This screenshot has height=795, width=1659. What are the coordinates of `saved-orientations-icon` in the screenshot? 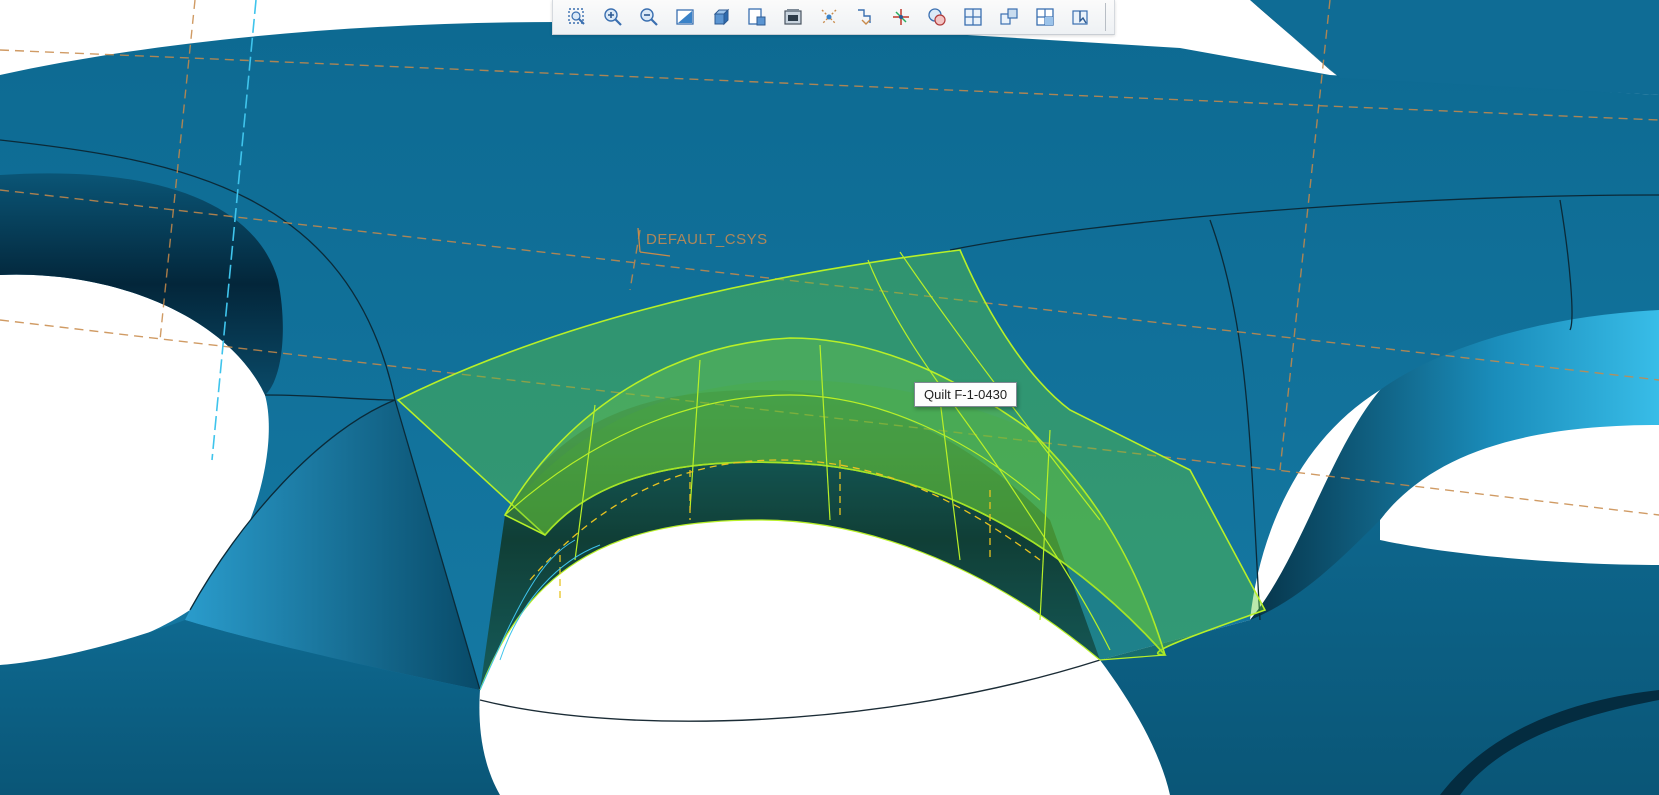 It's located at (757, 17).